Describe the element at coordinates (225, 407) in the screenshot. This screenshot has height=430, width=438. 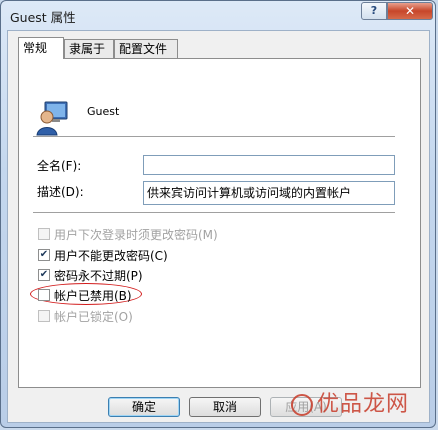
I see `cancel-button: 取消` at that location.